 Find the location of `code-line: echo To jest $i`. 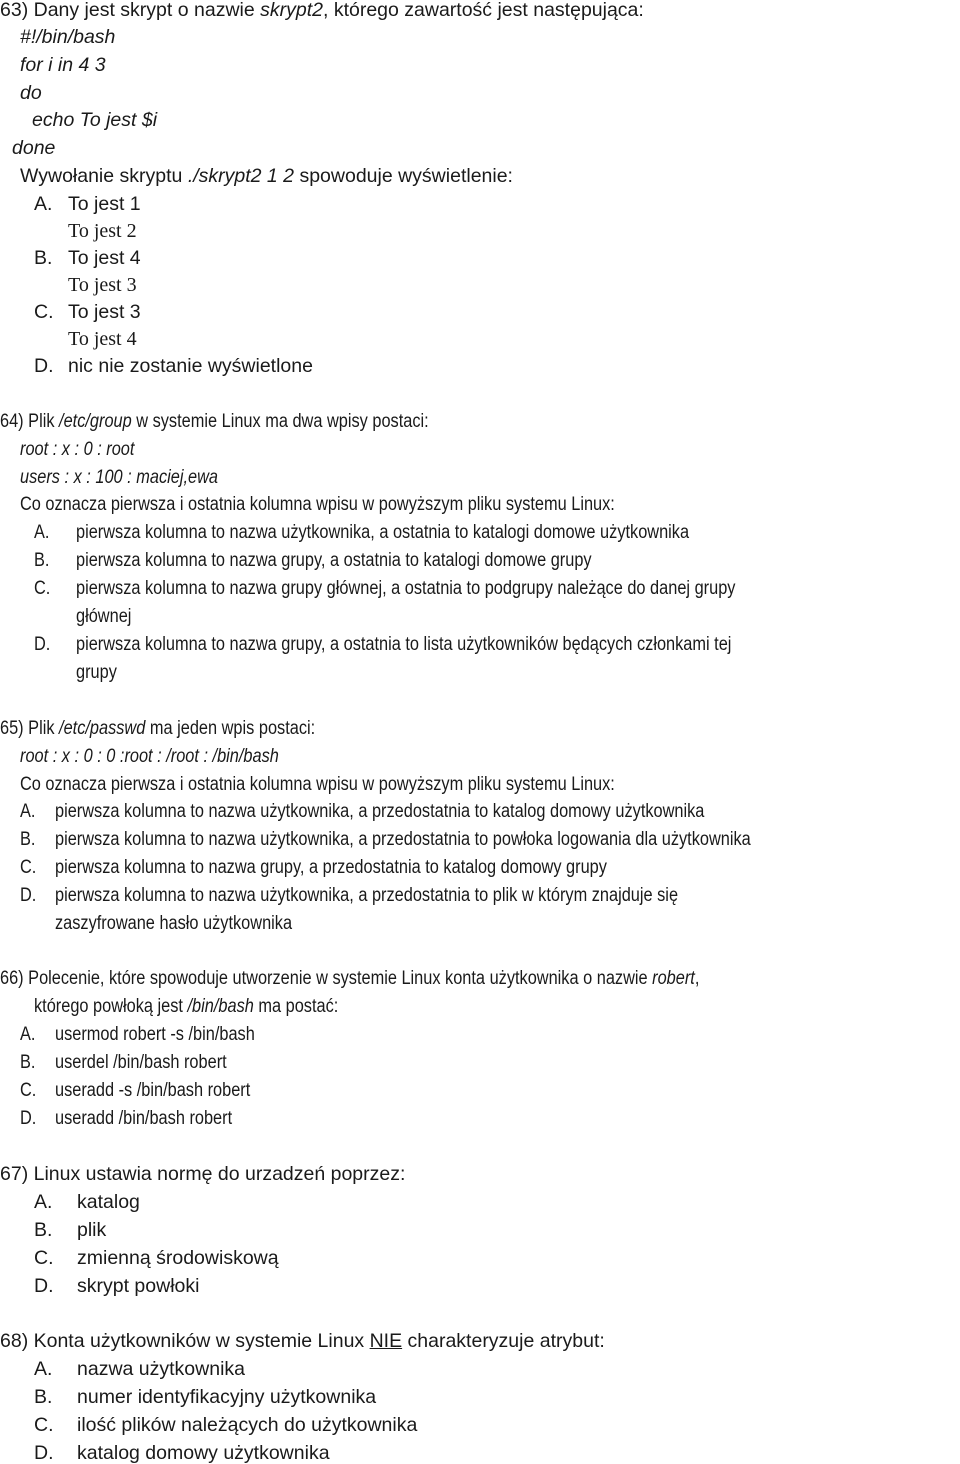

code-line: echo To jest $i is located at coordinates (95, 120).